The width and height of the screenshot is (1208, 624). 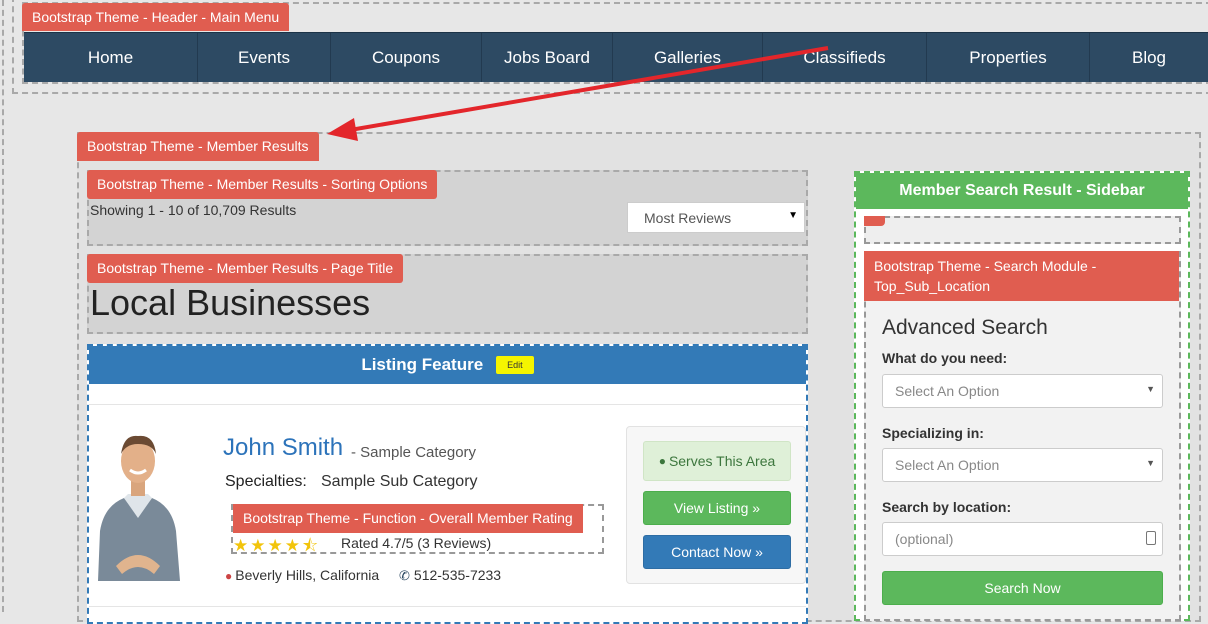 I want to click on specializing-select: Select An Option ▼, so click(x=1022, y=465).